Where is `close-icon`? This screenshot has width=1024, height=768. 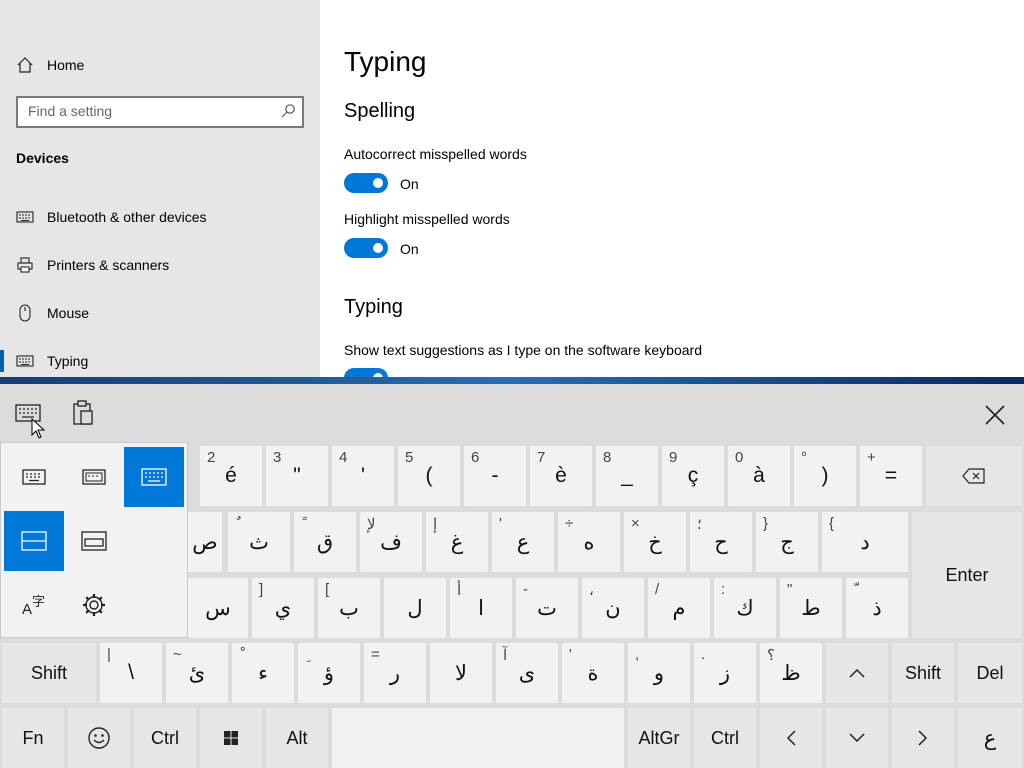
close-icon is located at coordinates (995, 415).